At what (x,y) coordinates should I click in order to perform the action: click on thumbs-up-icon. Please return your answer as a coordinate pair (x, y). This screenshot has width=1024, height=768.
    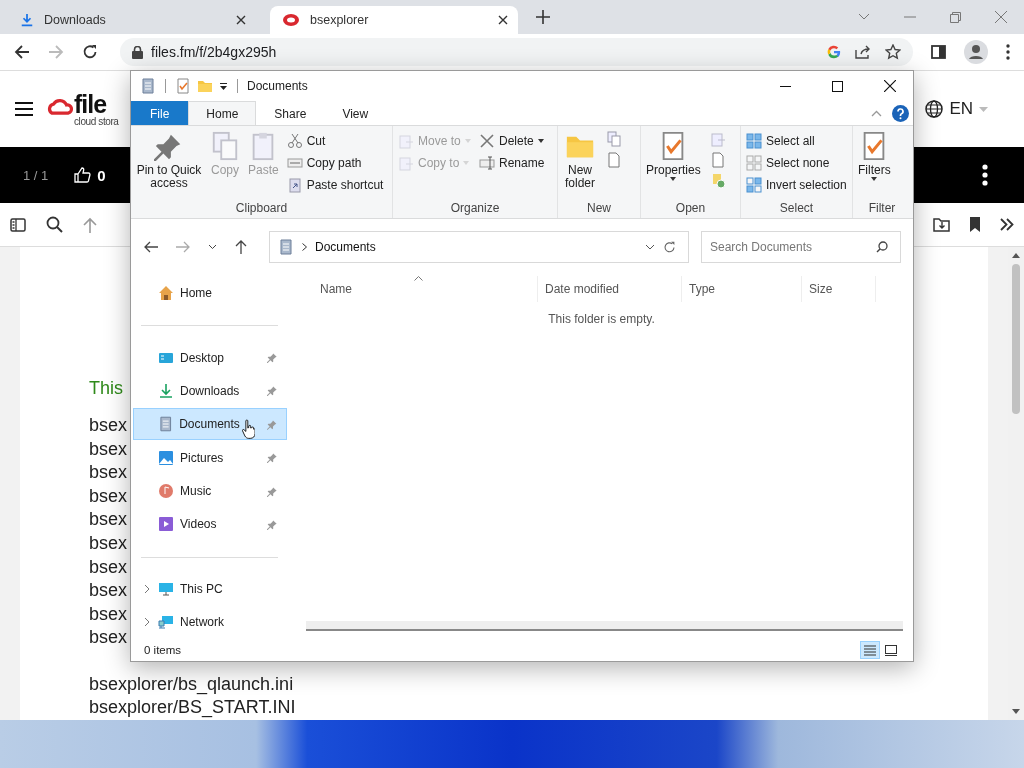
    Looking at the image, I should click on (83, 175).